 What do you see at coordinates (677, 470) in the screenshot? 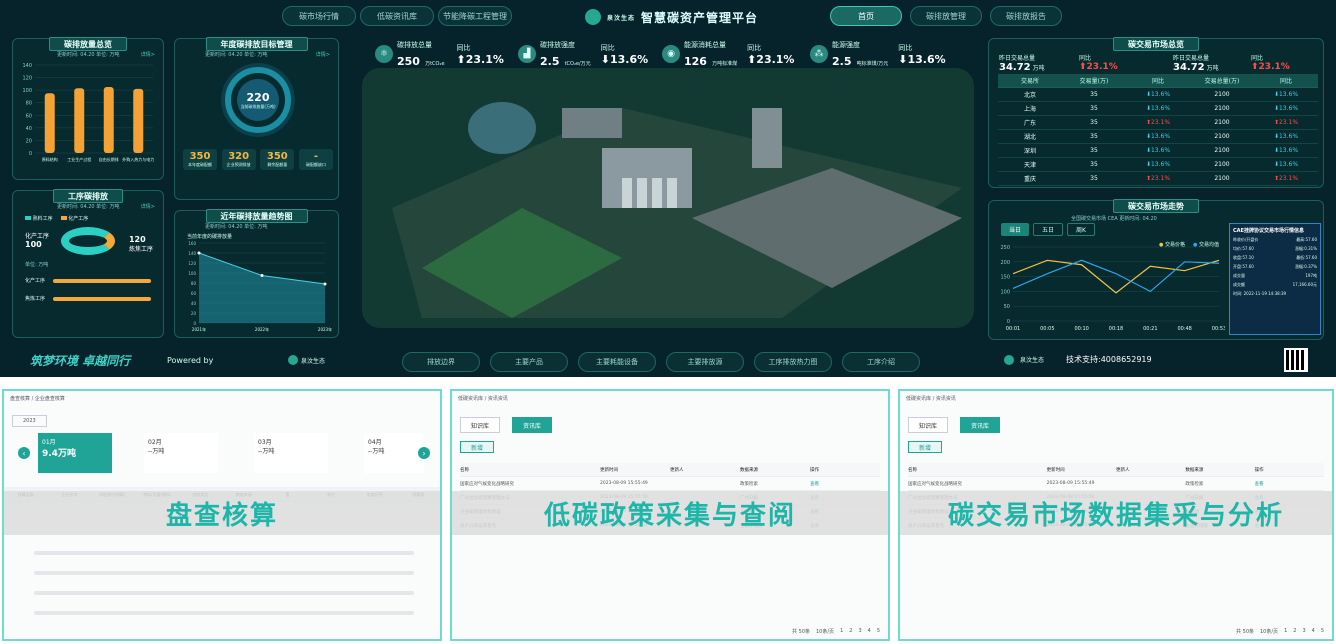
I see `column-header: 更新人` at bounding box center [677, 470].